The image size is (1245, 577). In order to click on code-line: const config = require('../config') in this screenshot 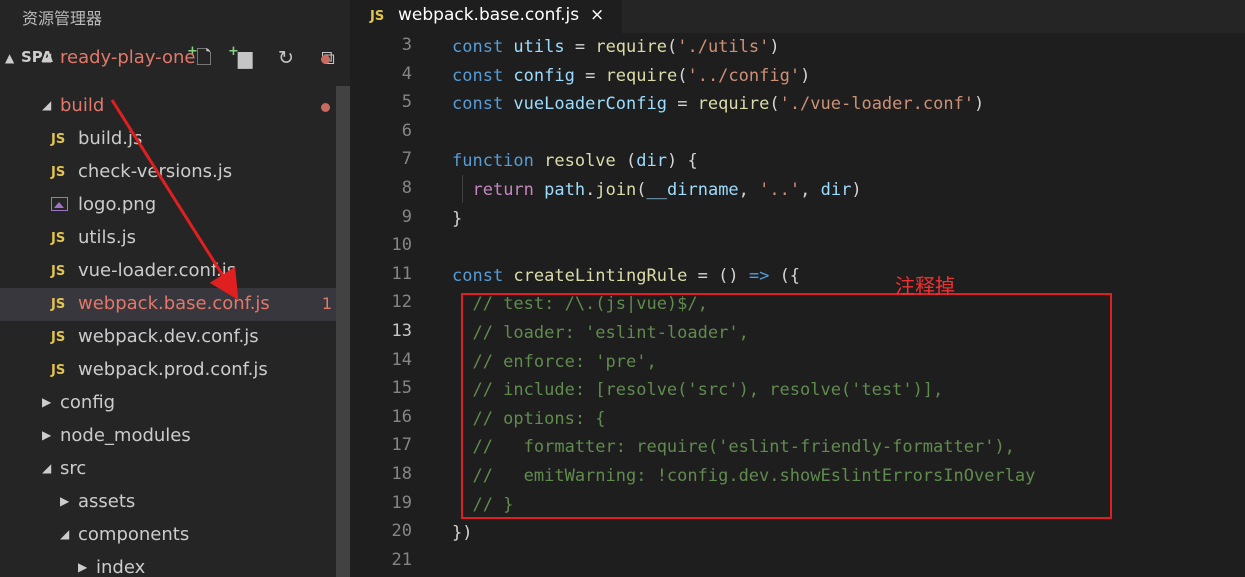, I will do `click(631, 76)`.